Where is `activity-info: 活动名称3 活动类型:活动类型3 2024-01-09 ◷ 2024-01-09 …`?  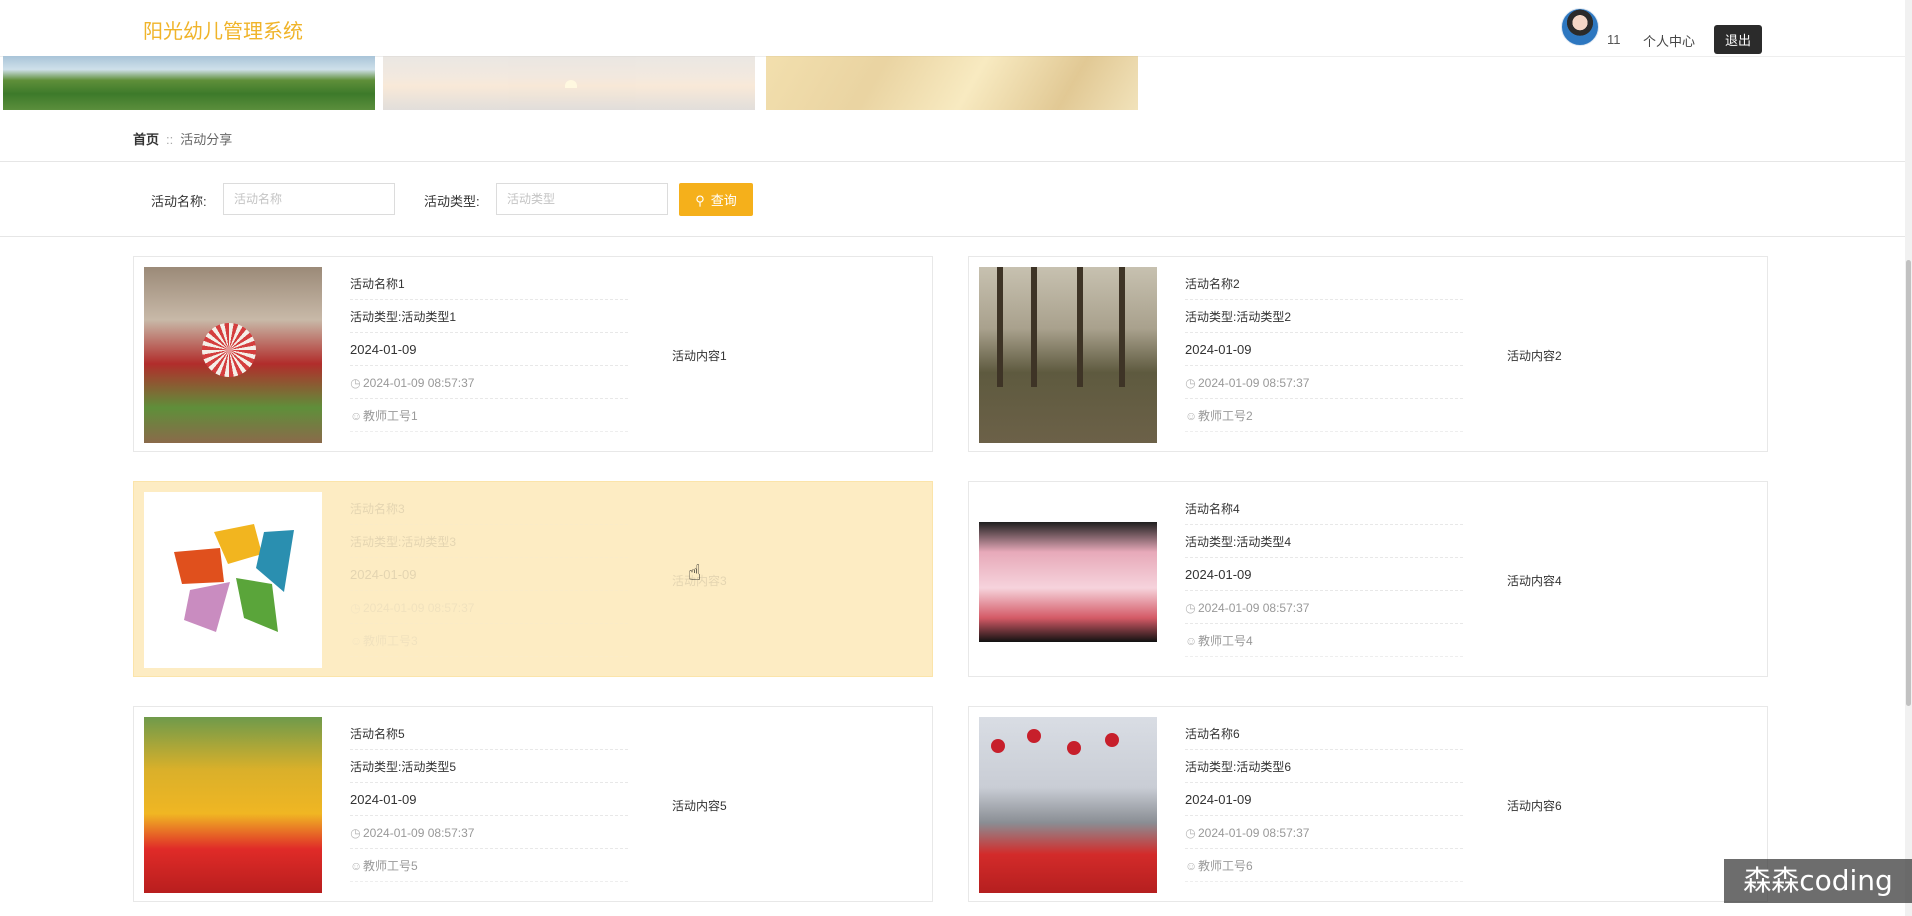
activity-info: 活动名称3 活动类型:活动类型3 2024-01-09 ◷ 2024-01-09 … is located at coordinates (489, 574).